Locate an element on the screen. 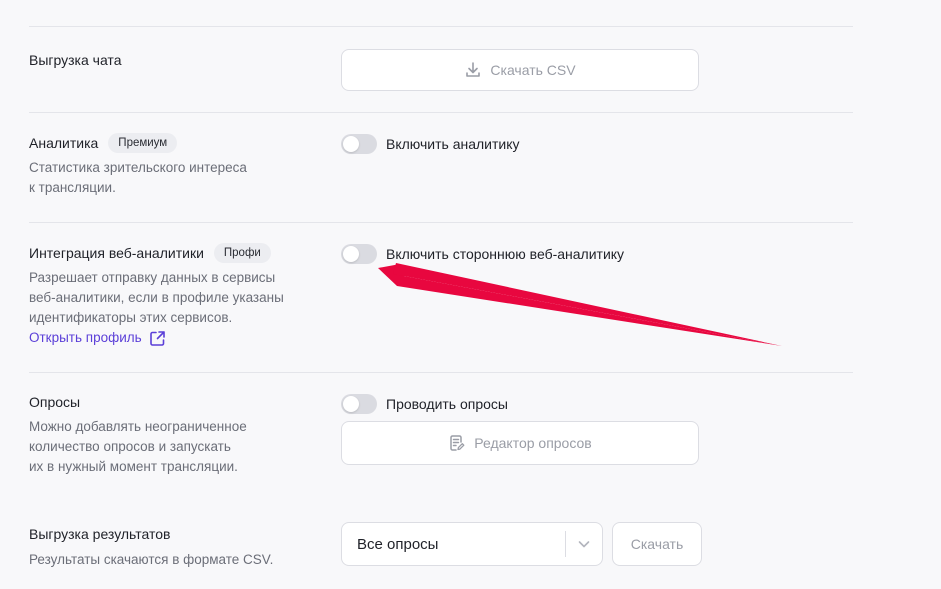 The height and width of the screenshot is (589, 941). premium-badge: Премиум is located at coordinates (143, 143).